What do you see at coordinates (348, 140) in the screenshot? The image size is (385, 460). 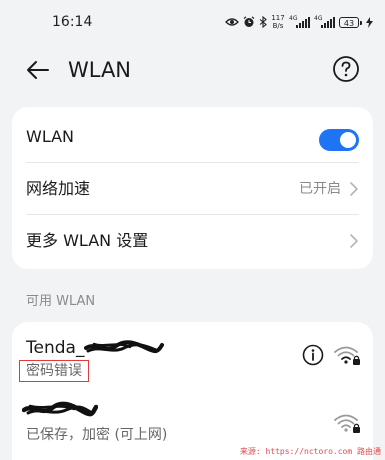 I see `toggle-knob` at bounding box center [348, 140].